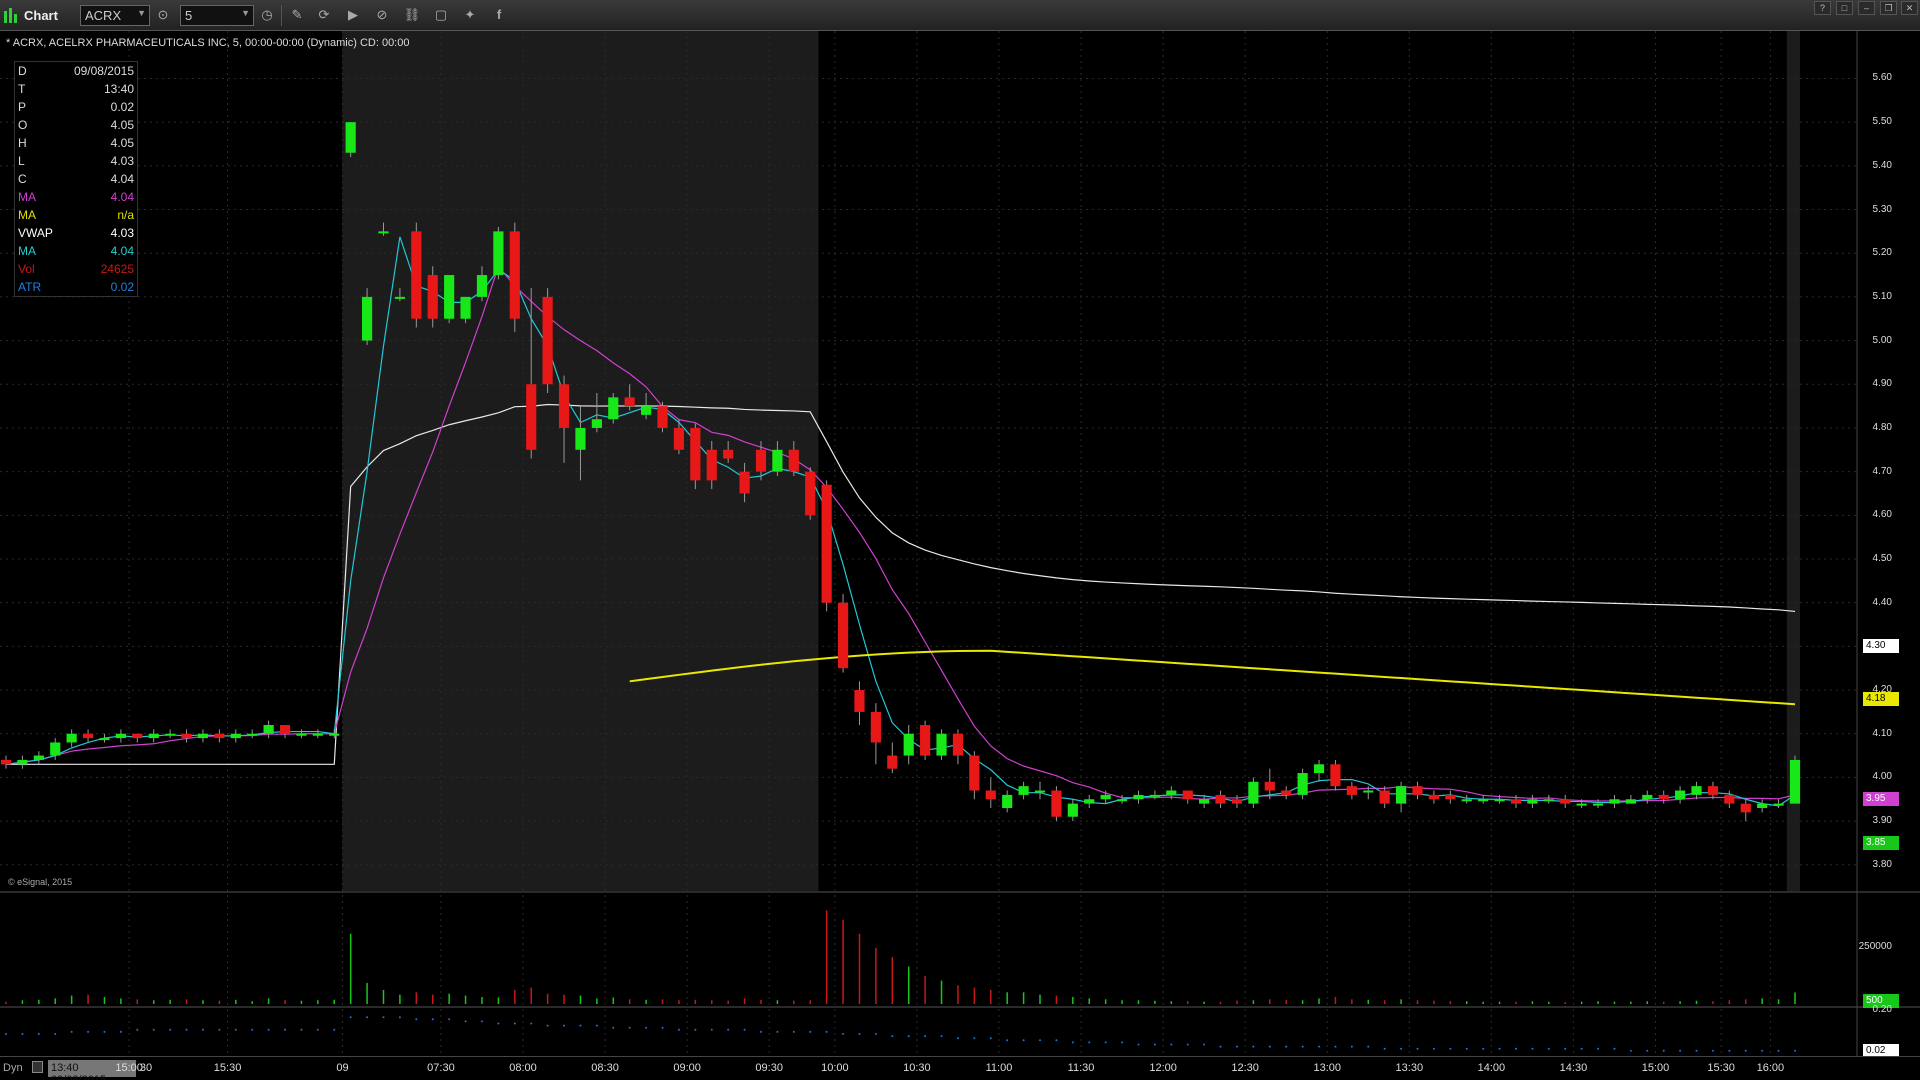 The image size is (1920, 1080). Describe the element at coordinates (470, 15) in the screenshot. I see `twitter-icon: ✦` at that location.